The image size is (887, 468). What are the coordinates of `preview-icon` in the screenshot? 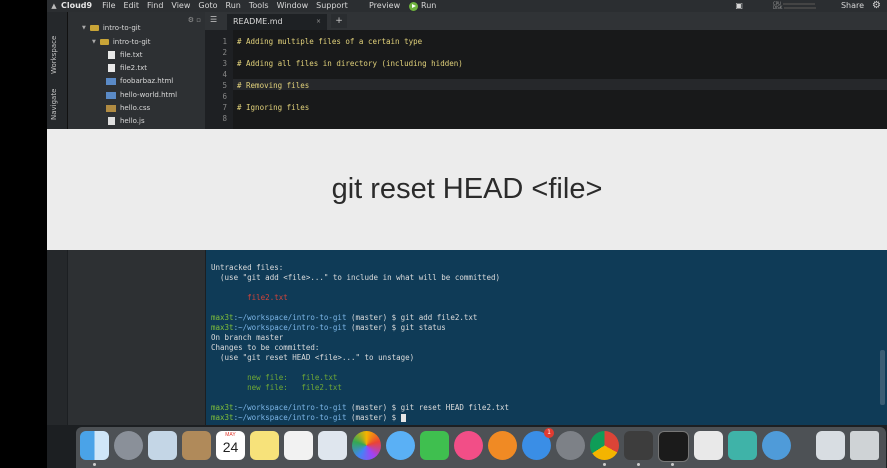 It's located at (162, 445).